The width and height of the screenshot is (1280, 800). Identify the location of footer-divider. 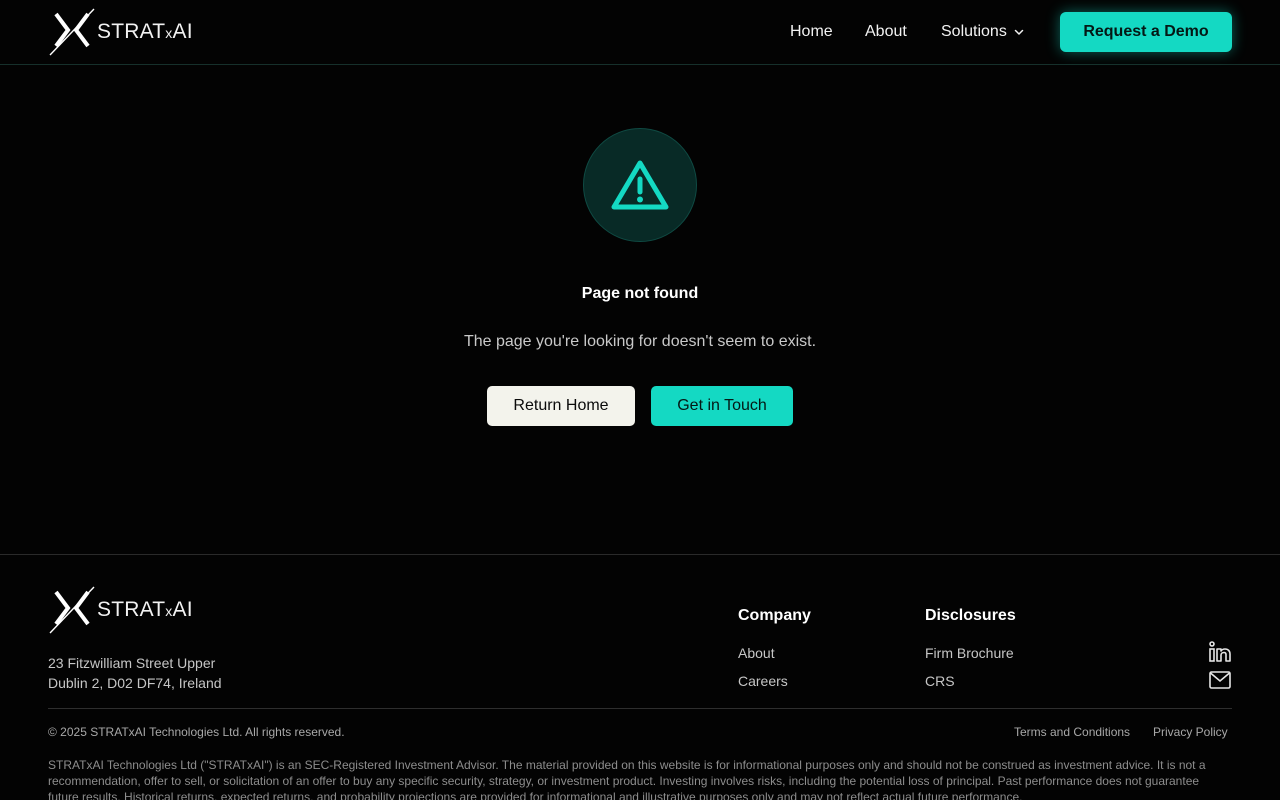
(640, 708).